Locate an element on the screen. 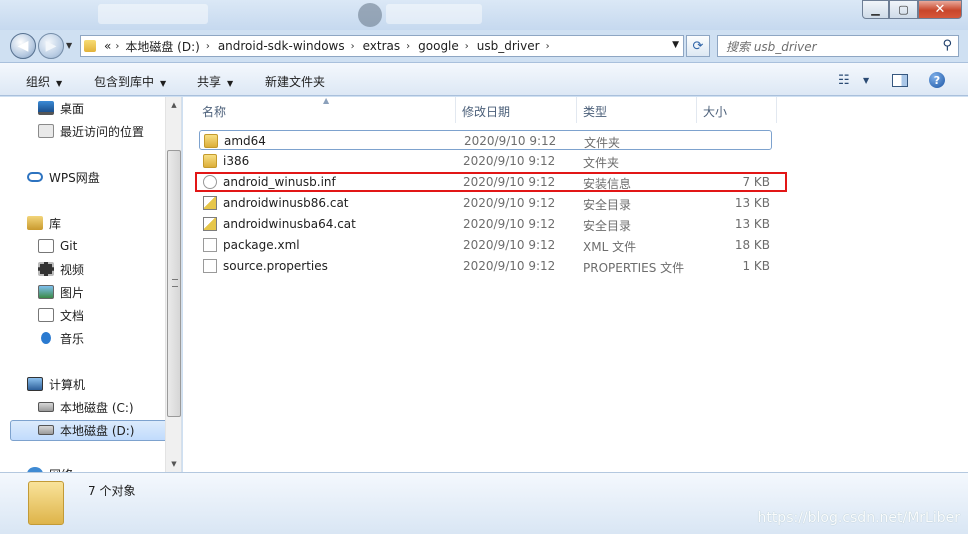  sidebar-item-network: 网络 is located at coordinates (50, 468).